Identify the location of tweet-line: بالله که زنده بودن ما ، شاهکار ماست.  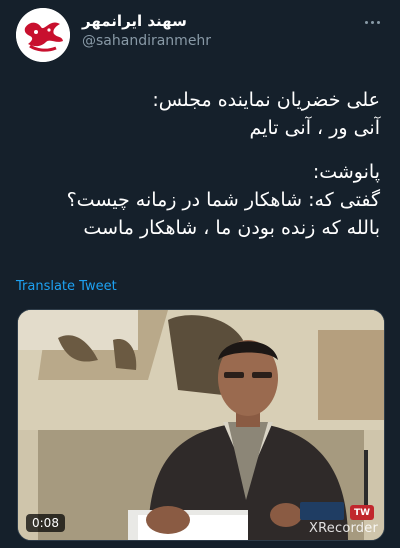
(231, 228).